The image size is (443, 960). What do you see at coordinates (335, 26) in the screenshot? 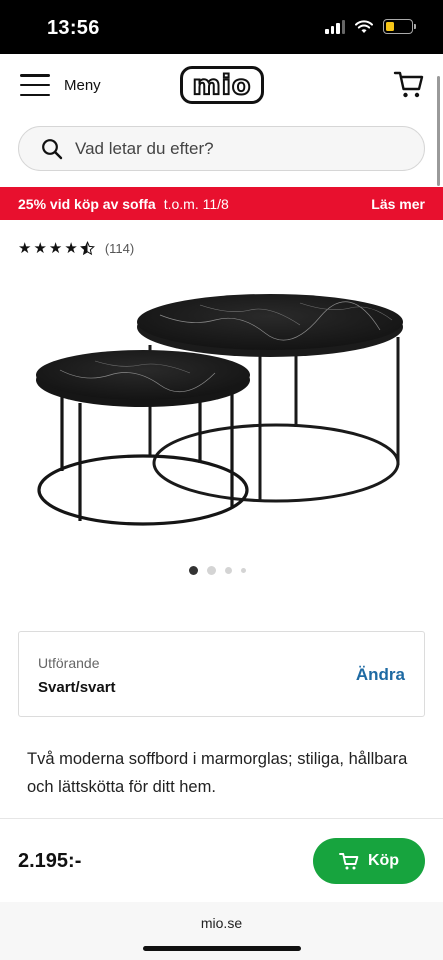
I see `cellular-signal-icon` at bounding box center [335, 26].